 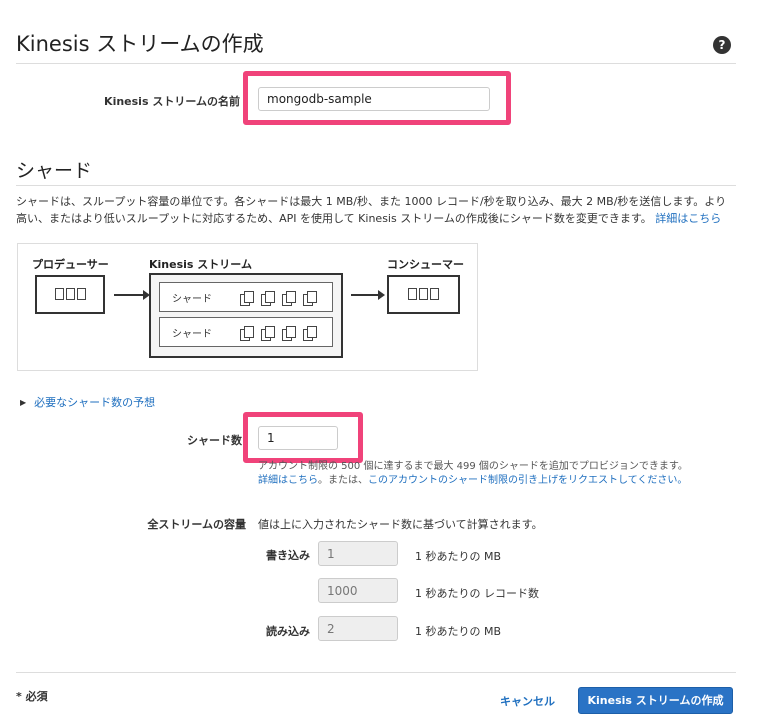 What do you see at coordinates (477, 593) in the screenshot?
I see `write-records-unit: 1 秒あたりの レコード数` at bounding box center [477, 593].